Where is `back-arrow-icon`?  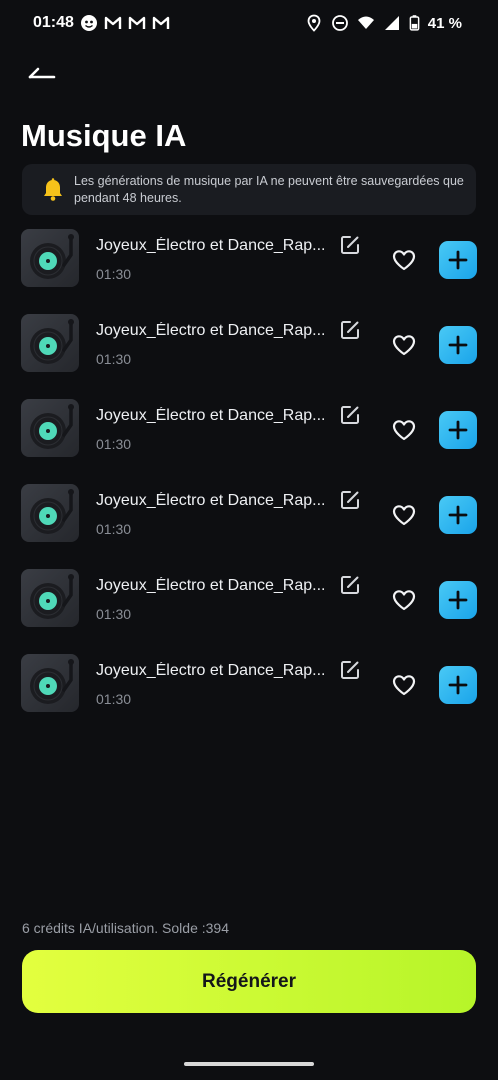
back-arrow-icon is located at coordinates (44, 75).